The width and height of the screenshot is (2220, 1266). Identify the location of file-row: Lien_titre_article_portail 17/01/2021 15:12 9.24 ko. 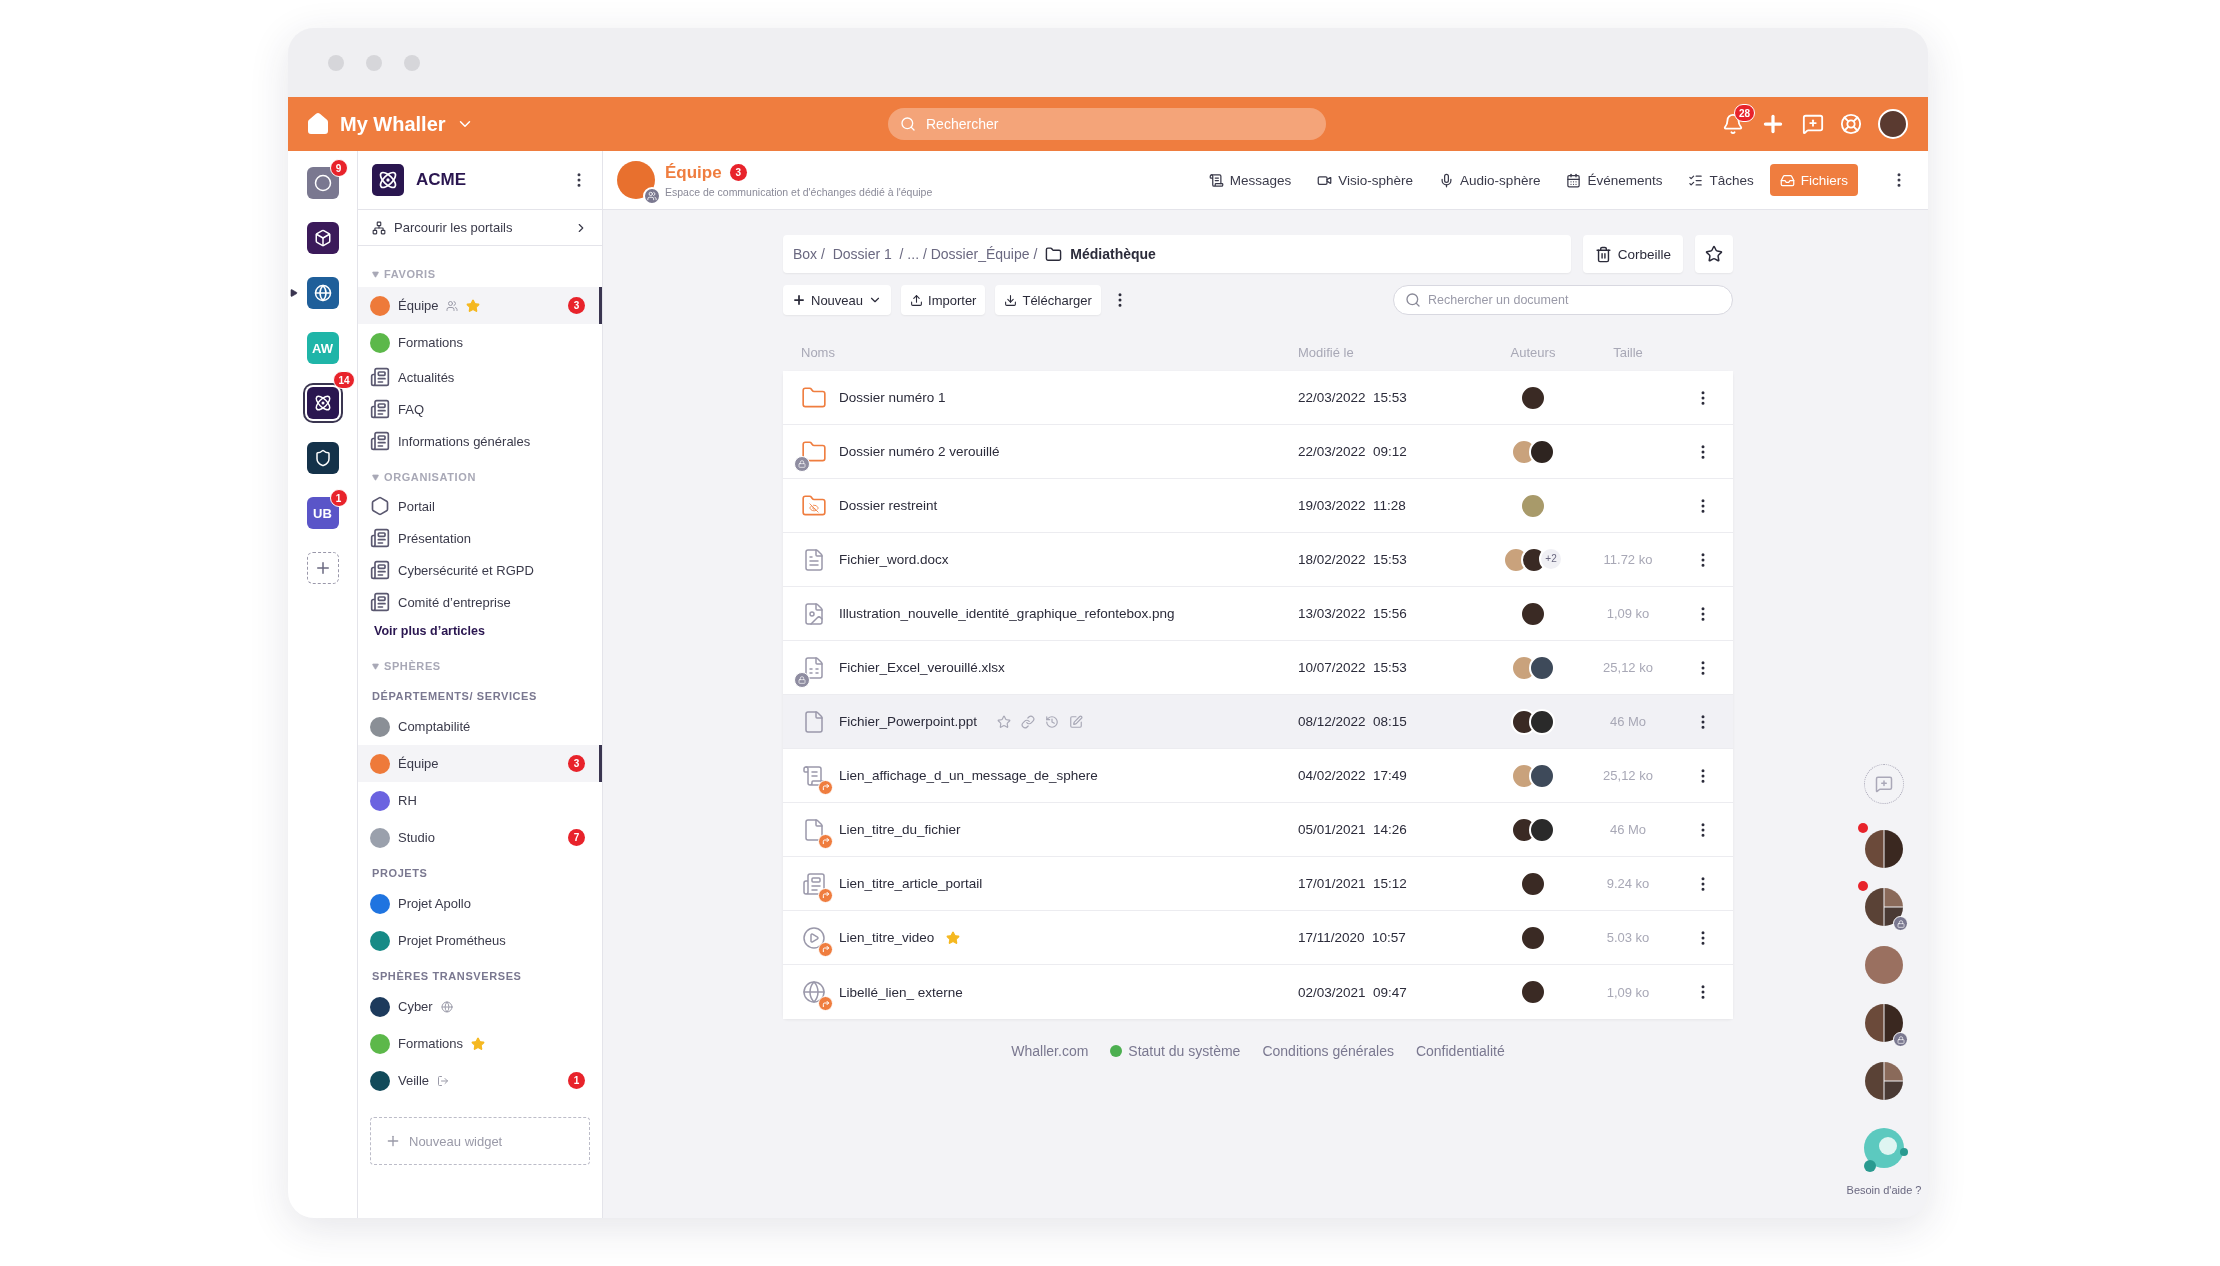
(1258, 884).